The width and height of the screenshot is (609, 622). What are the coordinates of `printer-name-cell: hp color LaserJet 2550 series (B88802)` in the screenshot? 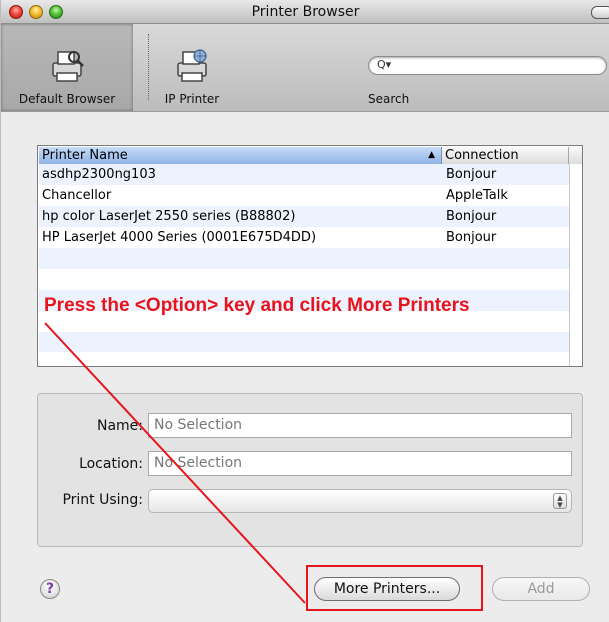 It's located at (169, 216).